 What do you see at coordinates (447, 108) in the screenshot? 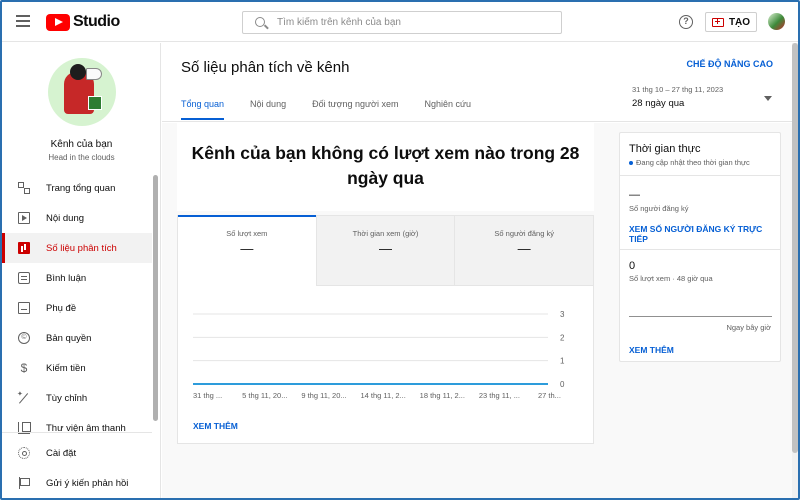
I see `tab-research: Nghiên cứu` at bounding box center [447, 108].